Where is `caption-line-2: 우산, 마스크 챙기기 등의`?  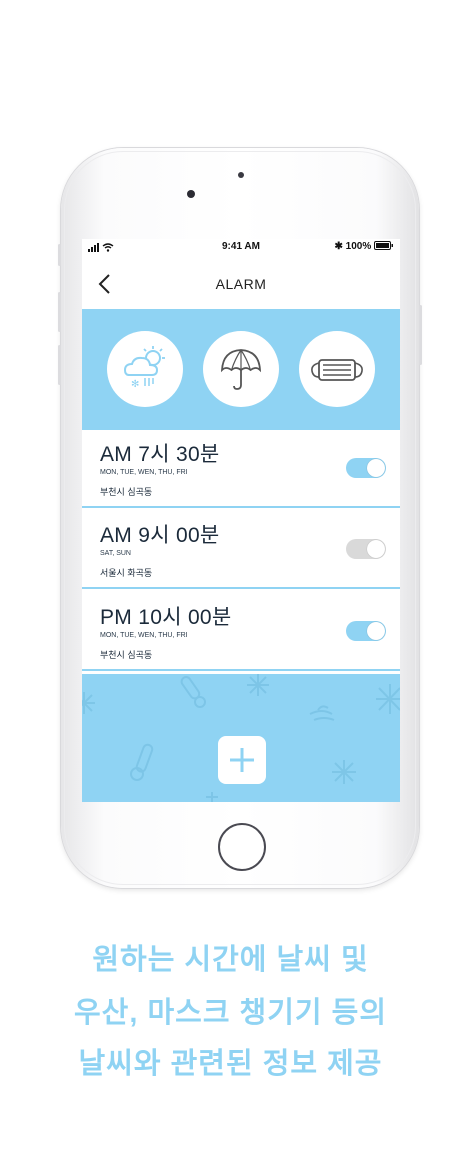
caption-line-2: 우산, 마스크 챙기기 등의 is located at coordinates (230, 1013).